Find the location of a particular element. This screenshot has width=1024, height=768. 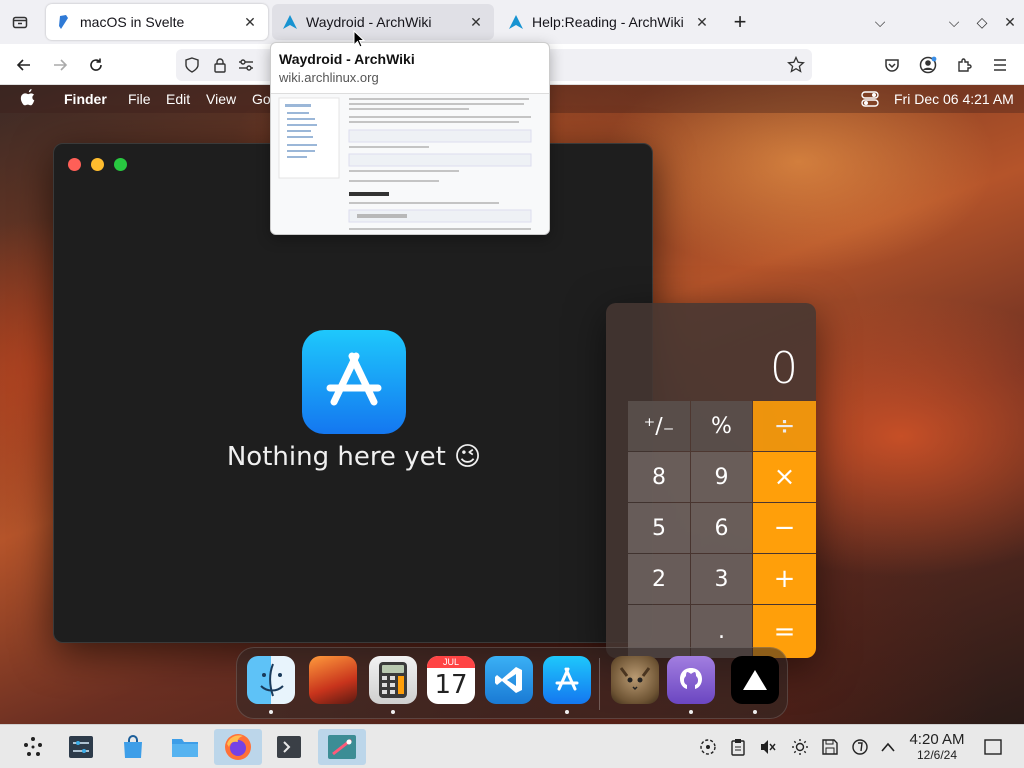

close-window-dot is located at coordinates (74, 164).